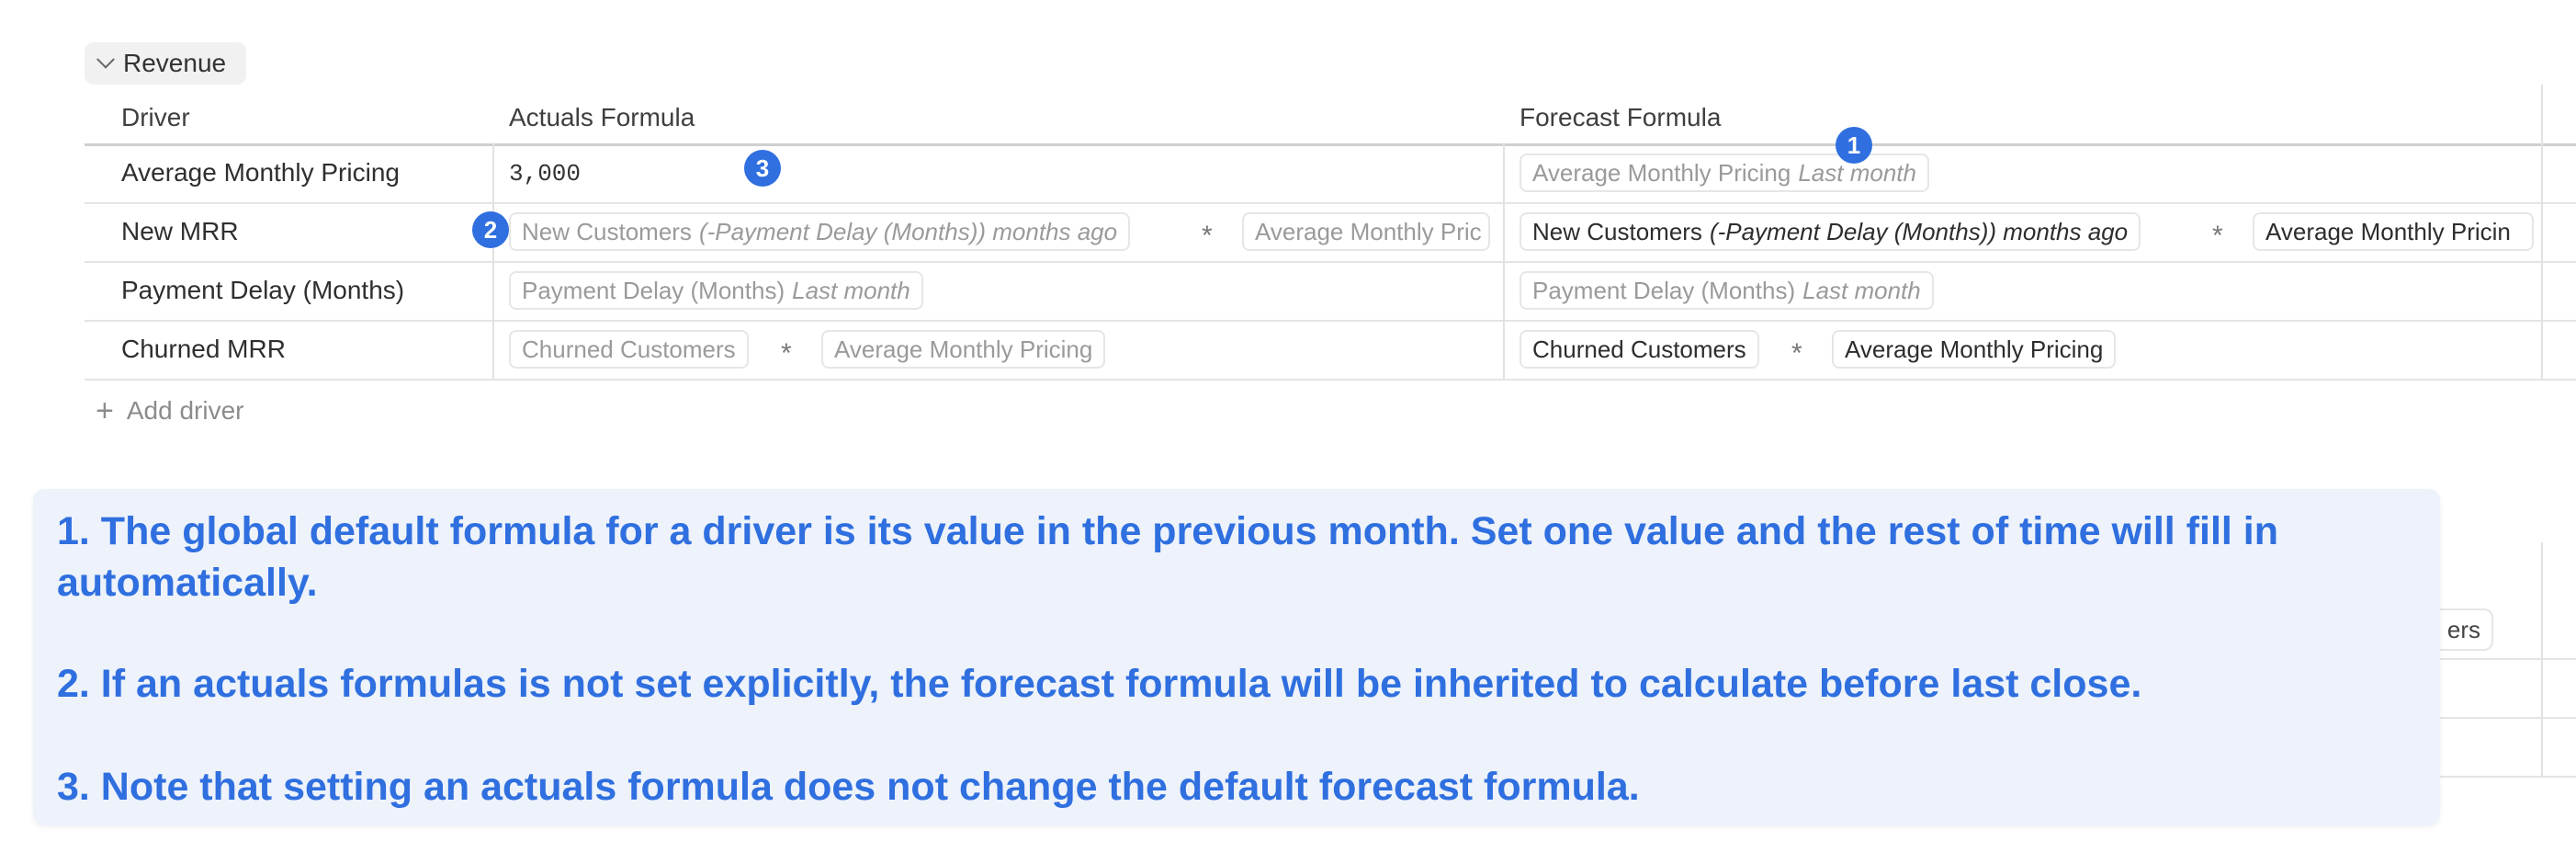 The width and height of the screenshot is (2576, 864). I want to click on annotation-badge-2: 2, so click(490, 229).